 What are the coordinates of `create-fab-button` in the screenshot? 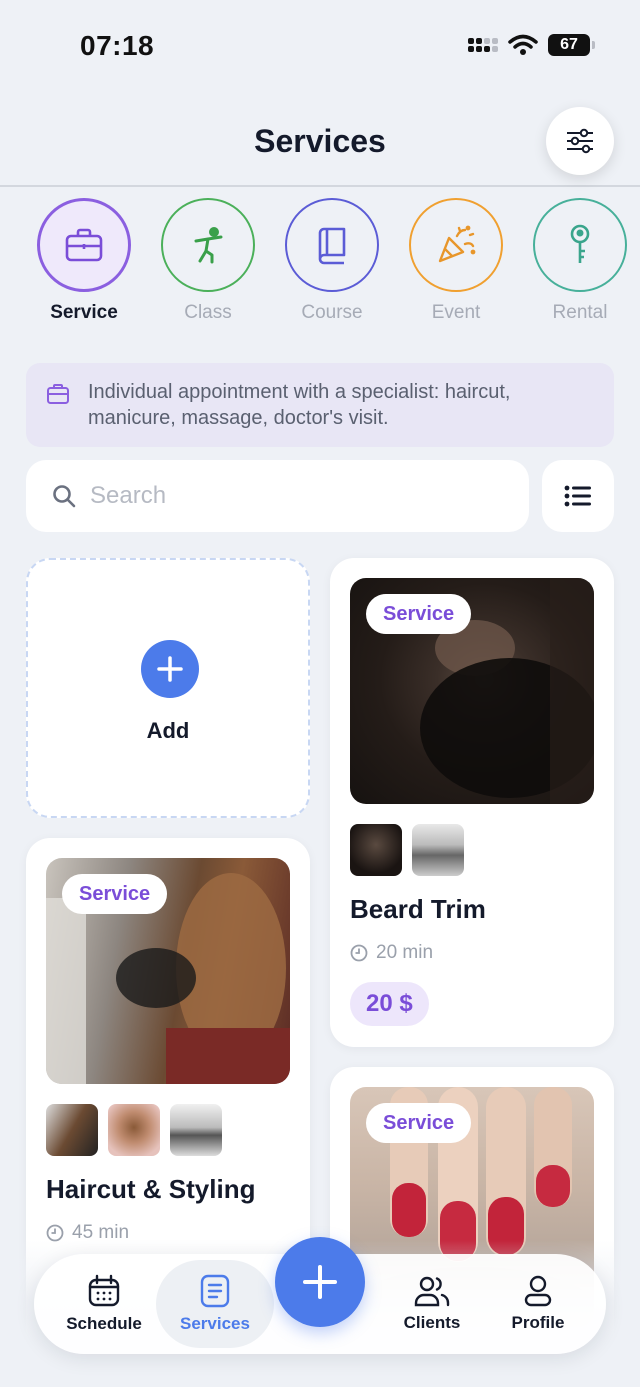 It's located at (320, 1282).